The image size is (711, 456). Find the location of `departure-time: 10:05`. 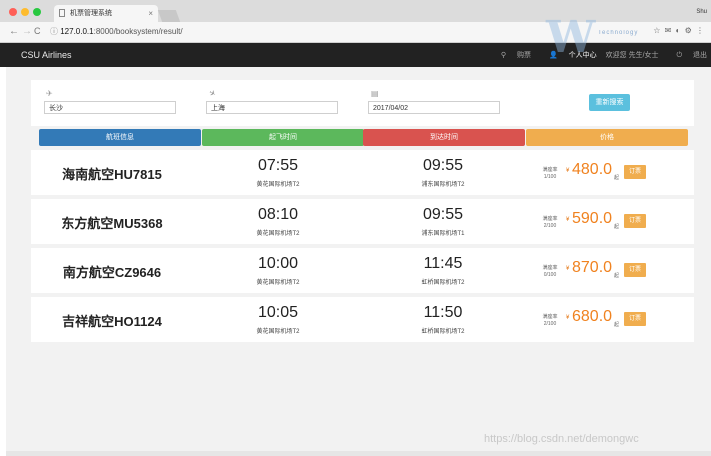

departure-time: 10:05 is located at coordinates (278, 312).